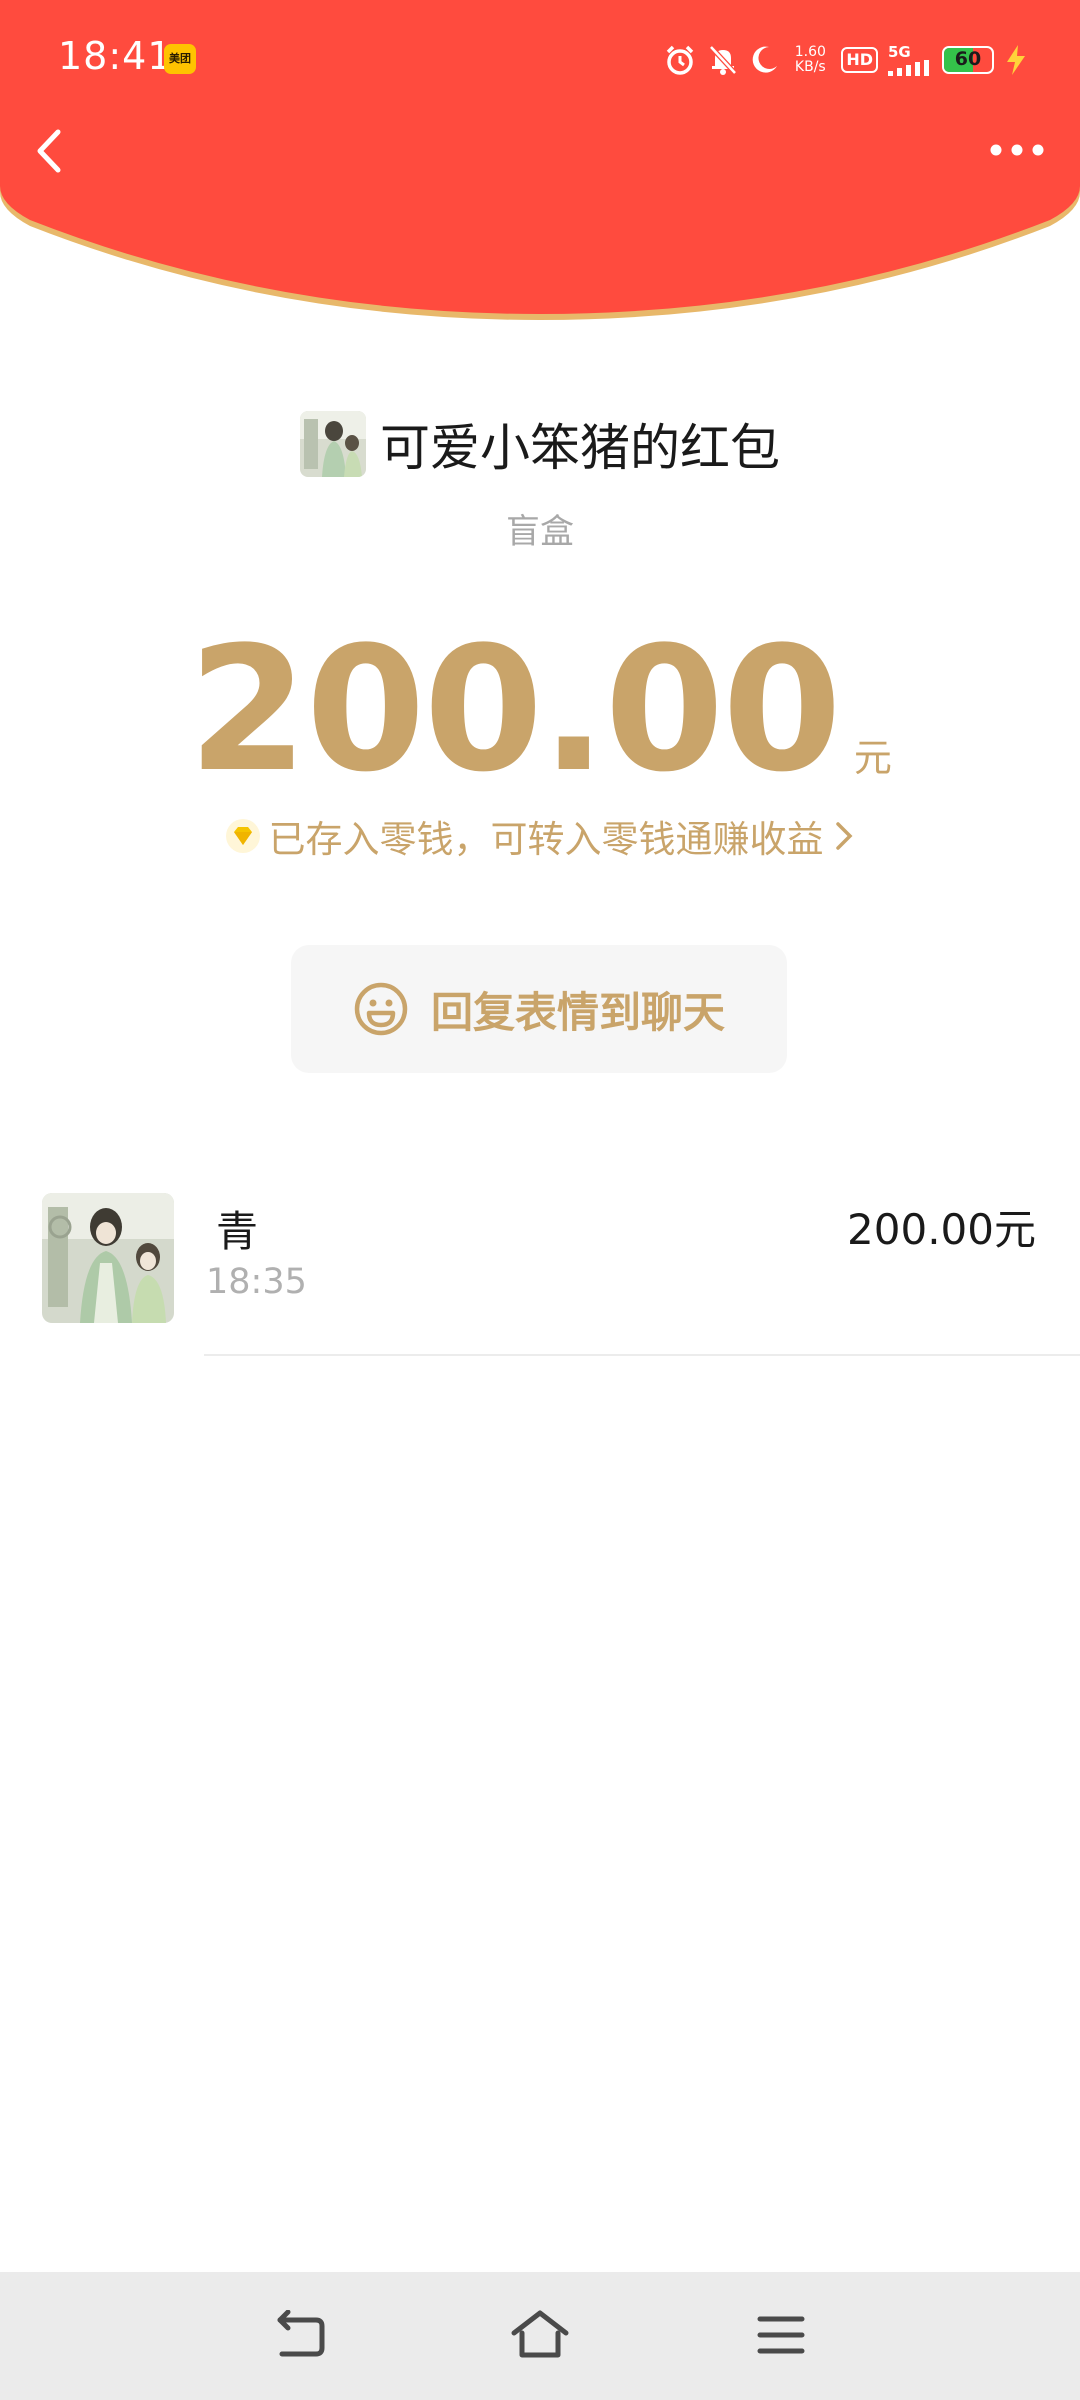 This screenshot has height=2400, width=1080. What do you see at coordinates (256, 1282) in the screenshot?
I see `receiver-time: 18:35` at bounding box center [256, 1282].